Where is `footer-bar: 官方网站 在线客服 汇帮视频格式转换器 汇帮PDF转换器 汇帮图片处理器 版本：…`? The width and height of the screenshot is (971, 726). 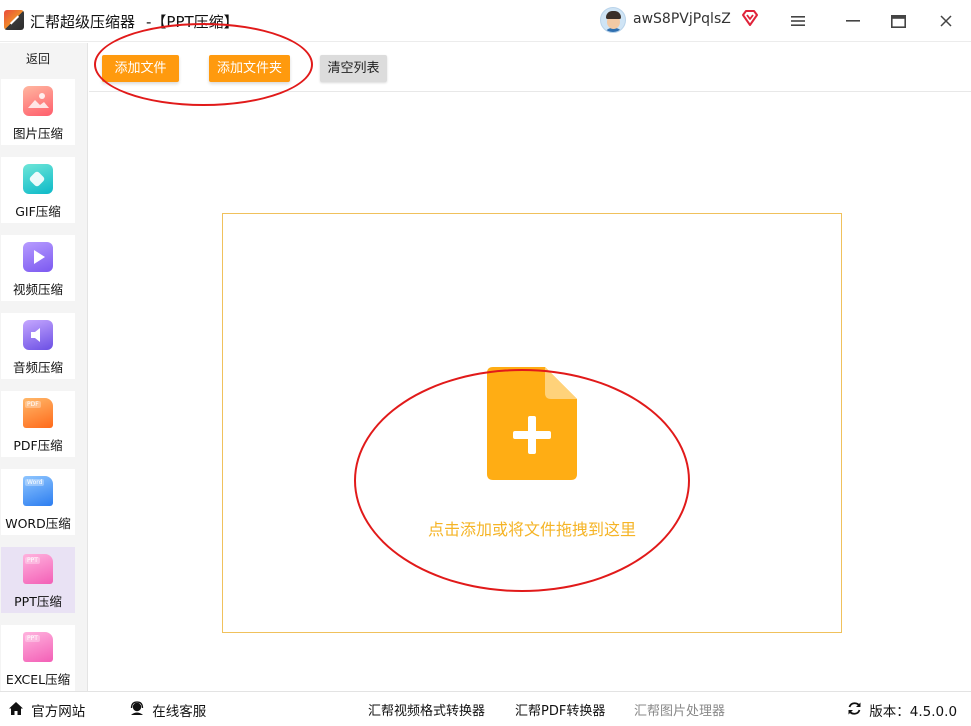
footer-bar: 官方网站 在线客服 汇帮视频格式转换器 汇帮PDF转换器 汇帮图片处理器 版本：… is located at coordinates (485, 708).